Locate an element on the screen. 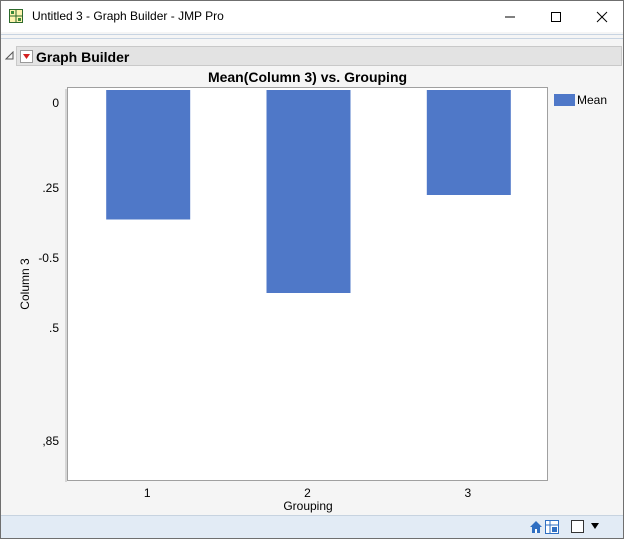 This screenshot has width=624, height=539. minimize-button is located at coordinates (510, 16).